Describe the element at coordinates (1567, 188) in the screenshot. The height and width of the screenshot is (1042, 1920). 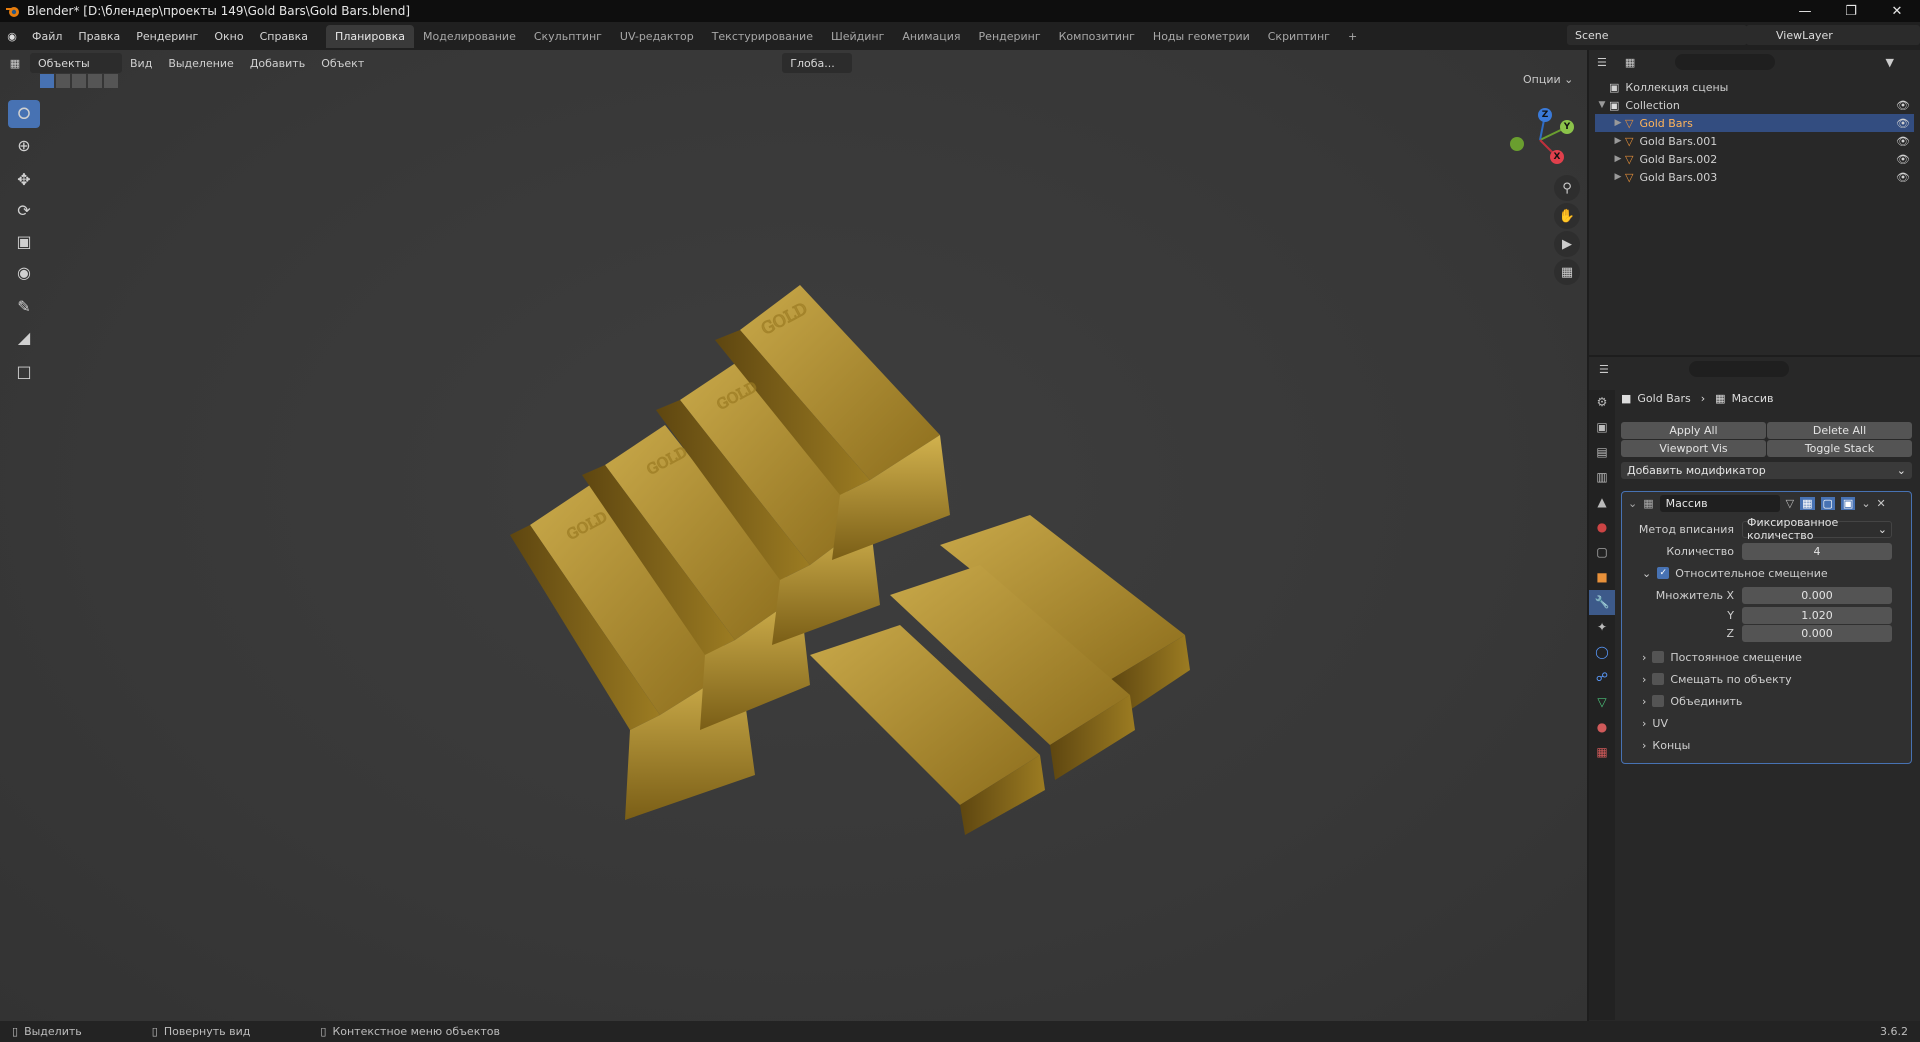
I see `zoom-icon: ⚲` at that location.